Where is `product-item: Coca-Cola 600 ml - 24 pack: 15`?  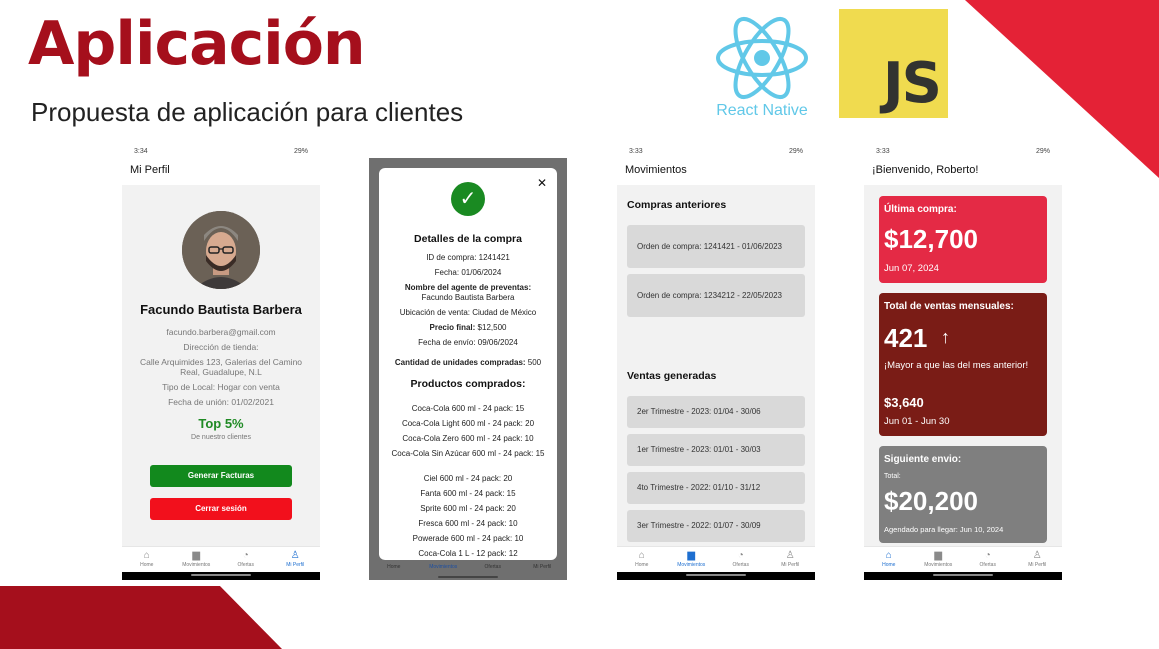
product-item: Coca-Cola 600 ml - 24 pack: 15 is located at coordinates (468, 408).